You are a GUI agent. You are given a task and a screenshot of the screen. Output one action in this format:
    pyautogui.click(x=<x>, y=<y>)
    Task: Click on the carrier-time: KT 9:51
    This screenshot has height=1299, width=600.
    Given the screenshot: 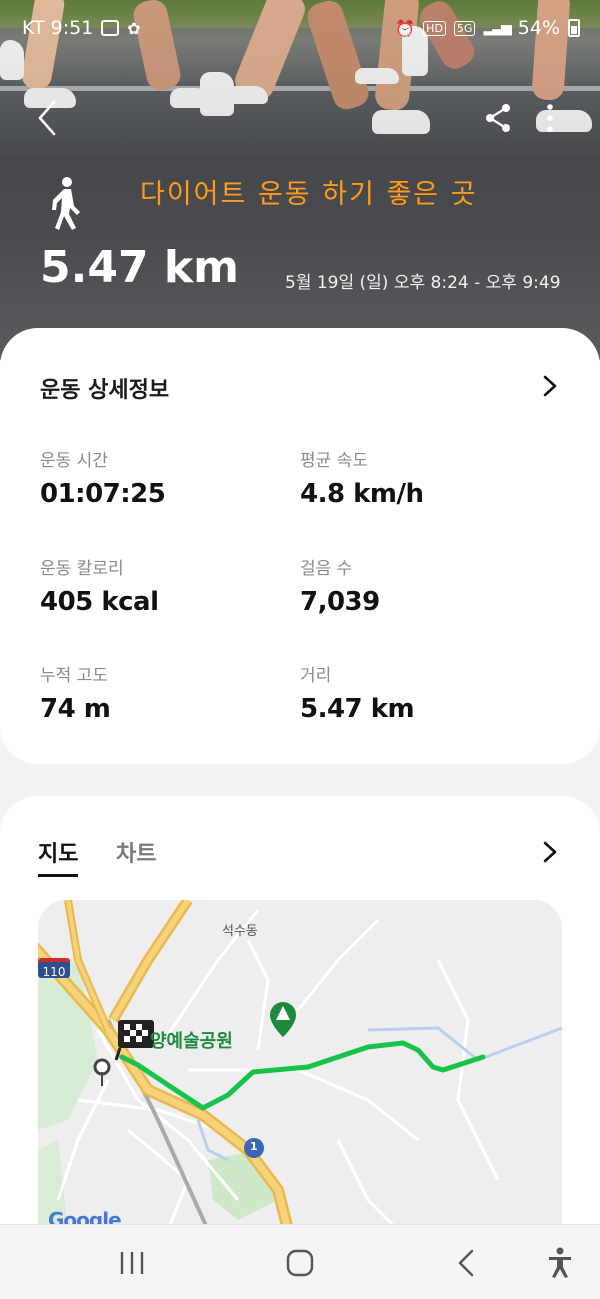 What is the action you would take?
    pyautogui.click(x=58, y=28)
    